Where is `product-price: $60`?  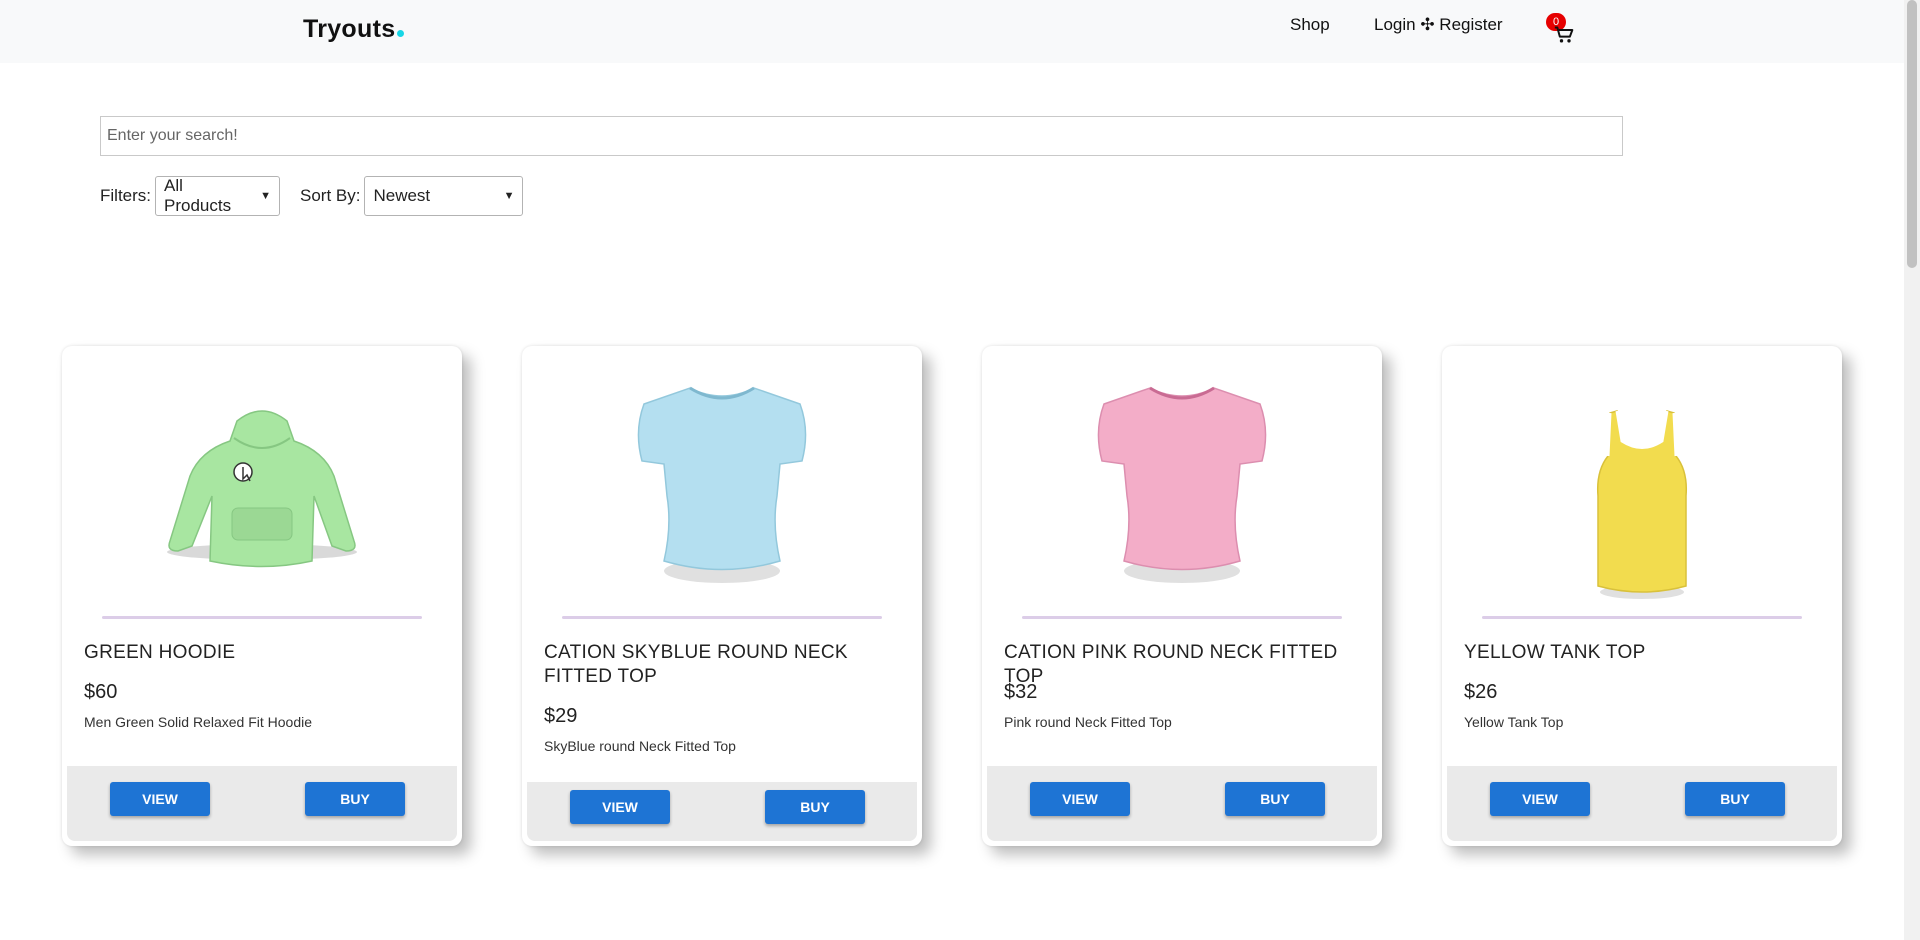
product-price: $60 is located at coordinates (101, 692).